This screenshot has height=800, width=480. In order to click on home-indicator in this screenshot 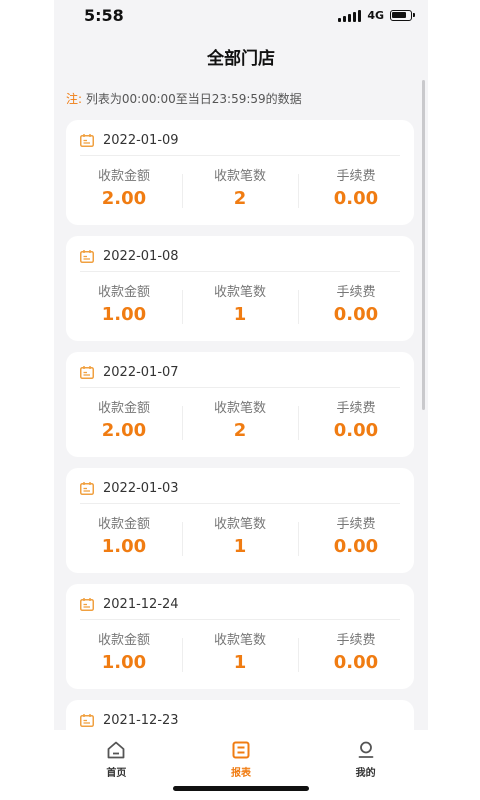, I will do `click(241, 788)`.